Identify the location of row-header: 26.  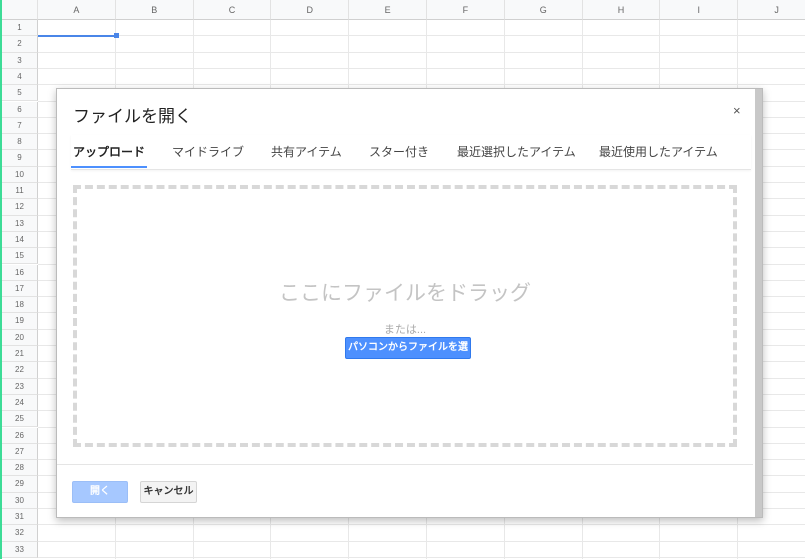
(20, 435).